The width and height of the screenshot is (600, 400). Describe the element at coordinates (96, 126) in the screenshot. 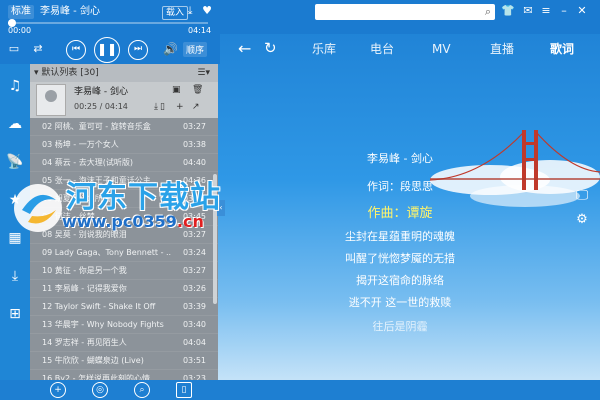

I see `track-name: 02 阿桃、童可可 - 旋转音乐盒` at that location.